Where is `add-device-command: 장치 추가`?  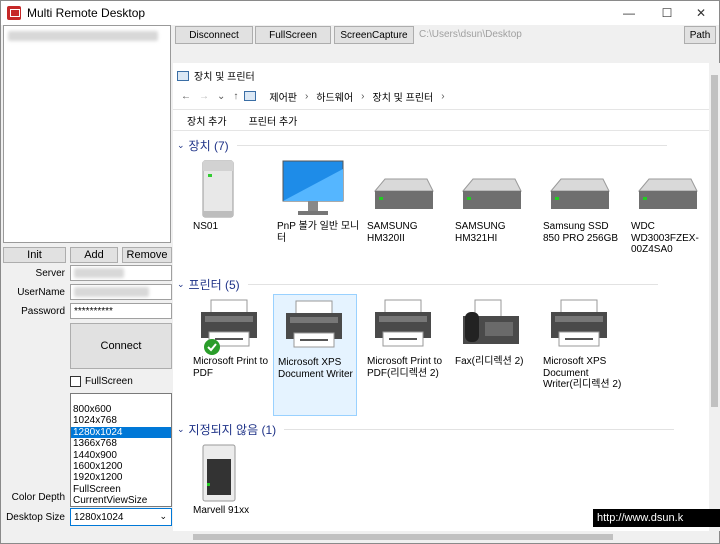
add-device-command: 장치 추가 is located at coordinates (207, 120).